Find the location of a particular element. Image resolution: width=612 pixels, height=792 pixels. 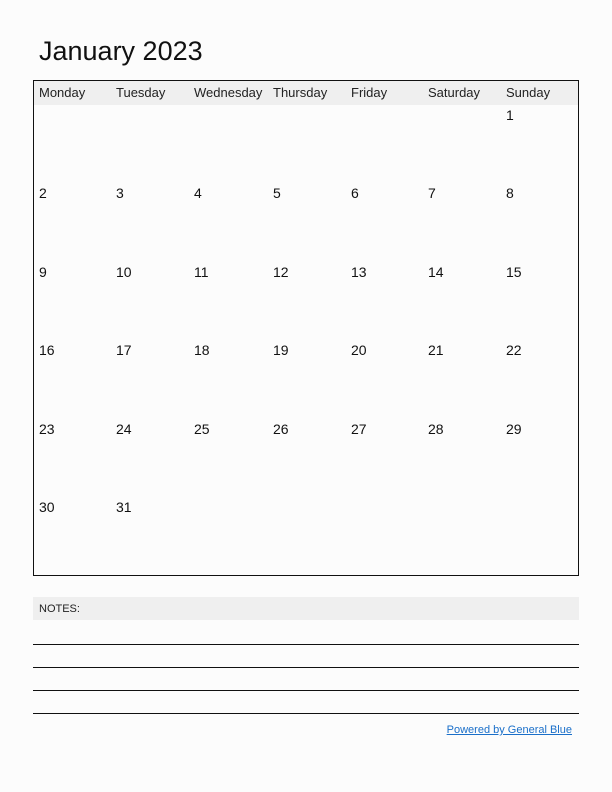

notes-header: NOTES: is located at coordinates (306, 608).